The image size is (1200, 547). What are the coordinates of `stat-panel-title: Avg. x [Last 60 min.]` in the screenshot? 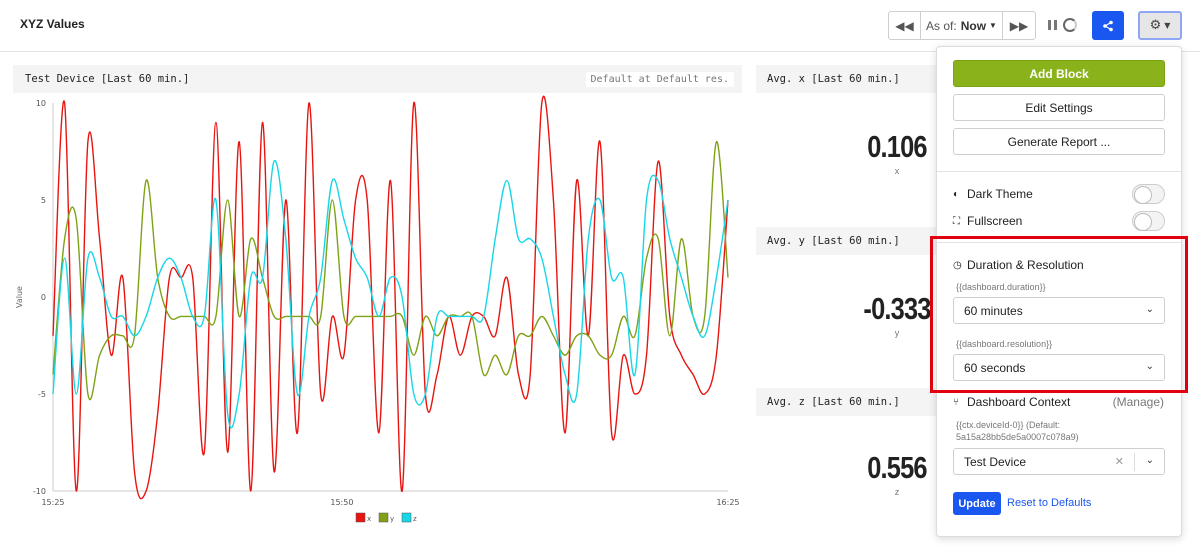 It's located at (833, 79).